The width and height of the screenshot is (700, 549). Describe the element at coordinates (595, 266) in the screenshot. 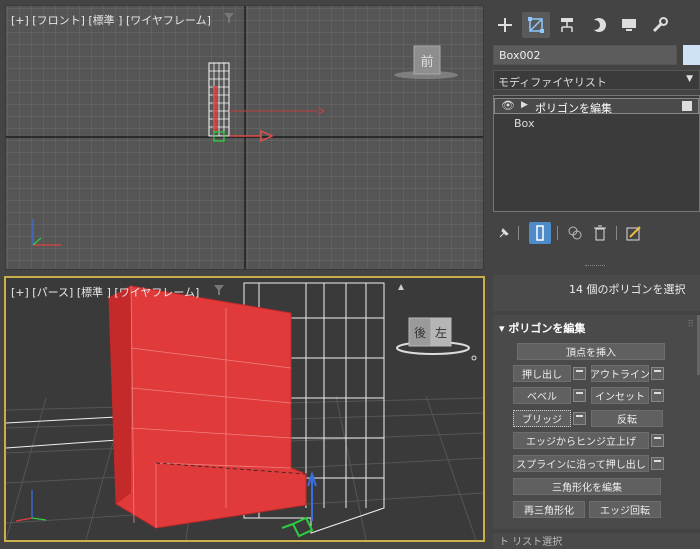

I see `panel-resize-grip` at that location.